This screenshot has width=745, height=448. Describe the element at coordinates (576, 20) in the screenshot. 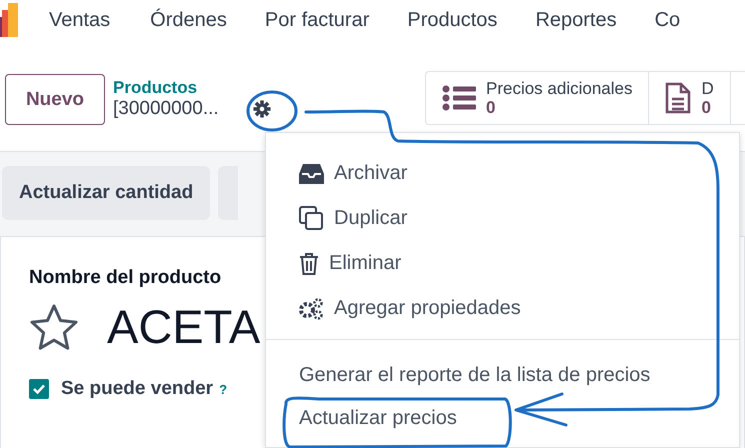

I see `menu-item: Reportes` at that location.